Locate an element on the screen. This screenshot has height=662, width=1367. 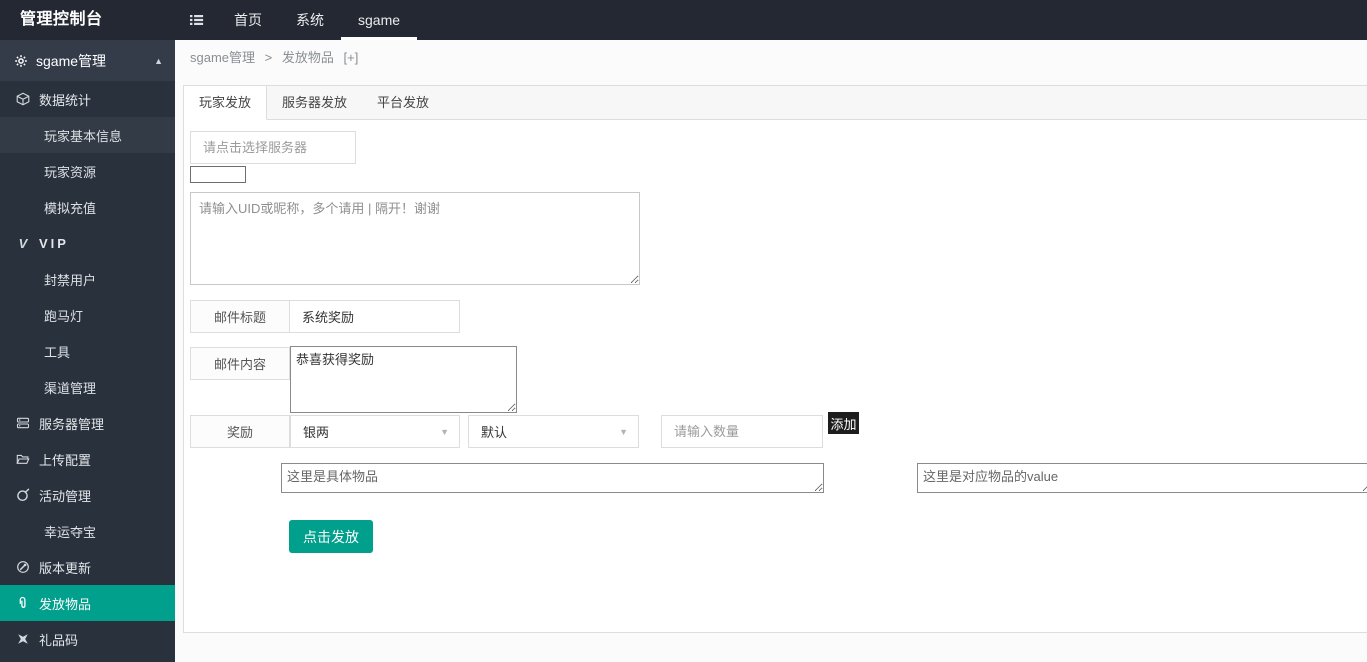
sidebar-item-server-management: 服务器管理 is located at coordinates (87, 423).